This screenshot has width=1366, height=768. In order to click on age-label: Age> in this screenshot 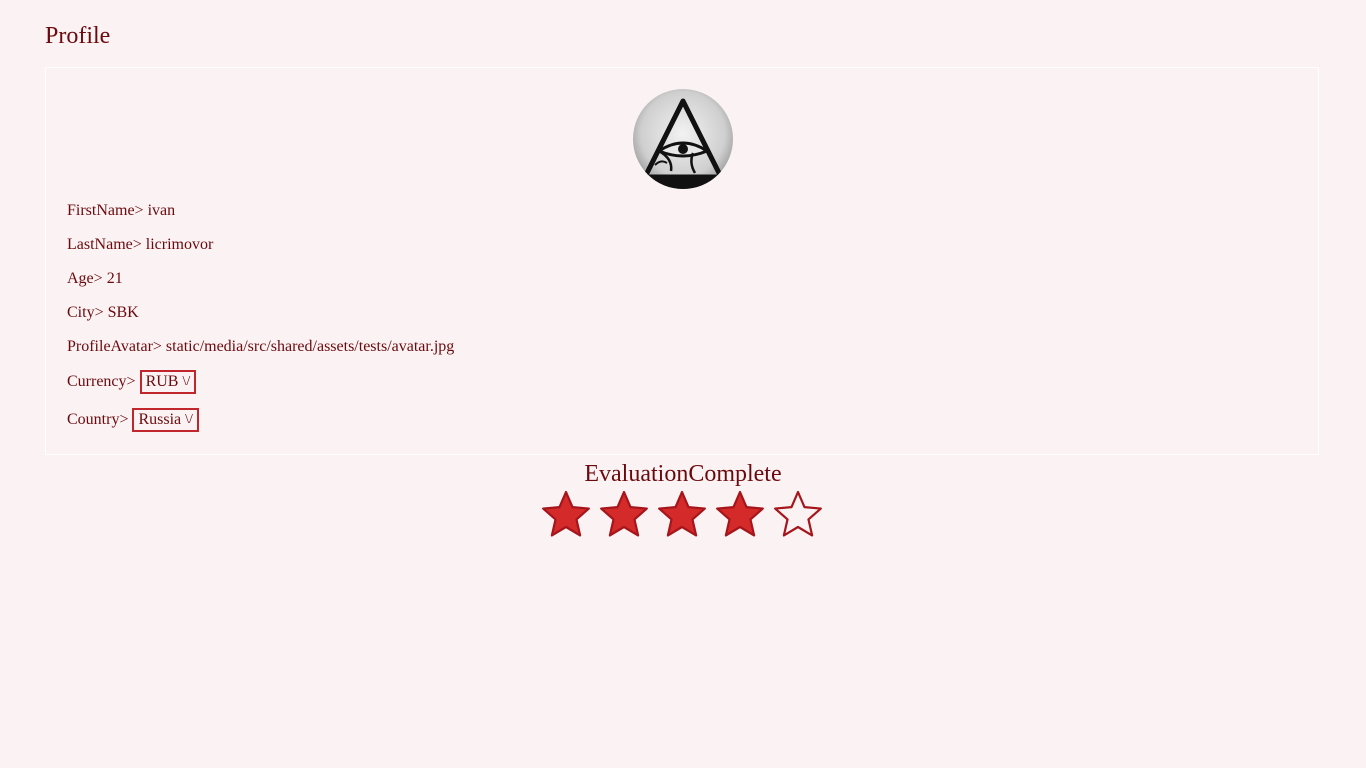, I will do `click(85, 278)`.